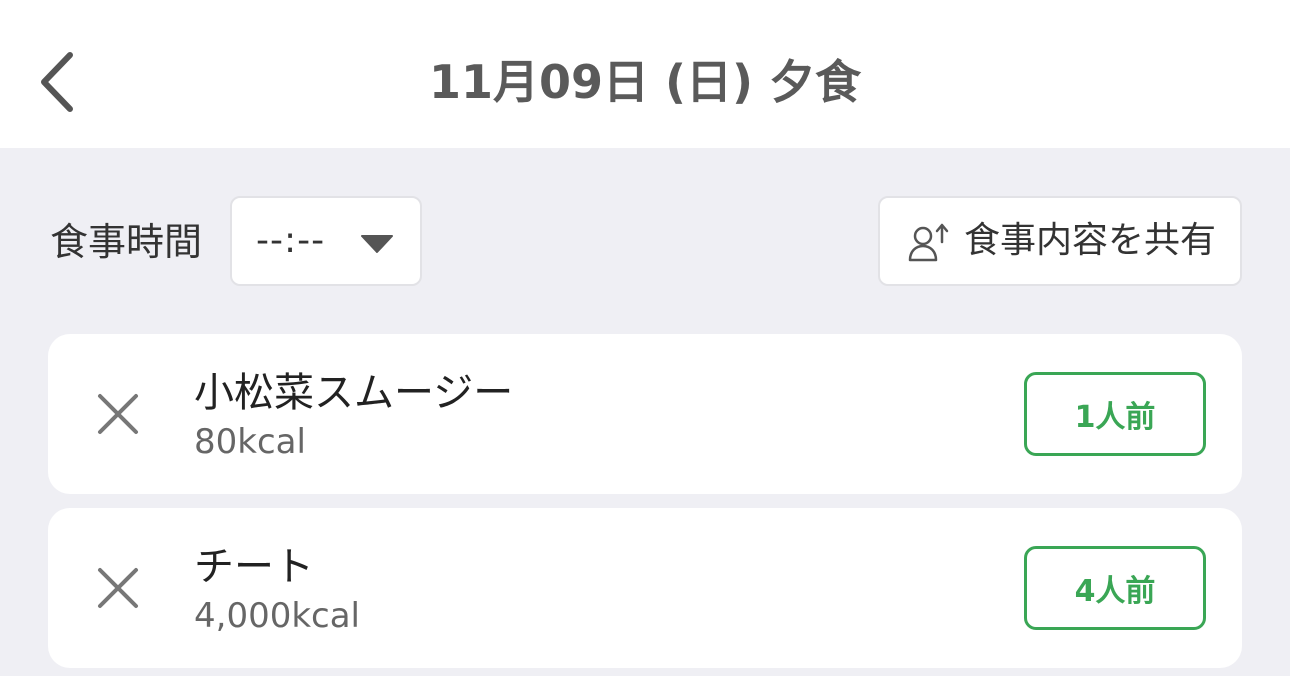  Describe the element at coordinates (377, 244) in the screenshot. I see `caret-down-icon` at that location.